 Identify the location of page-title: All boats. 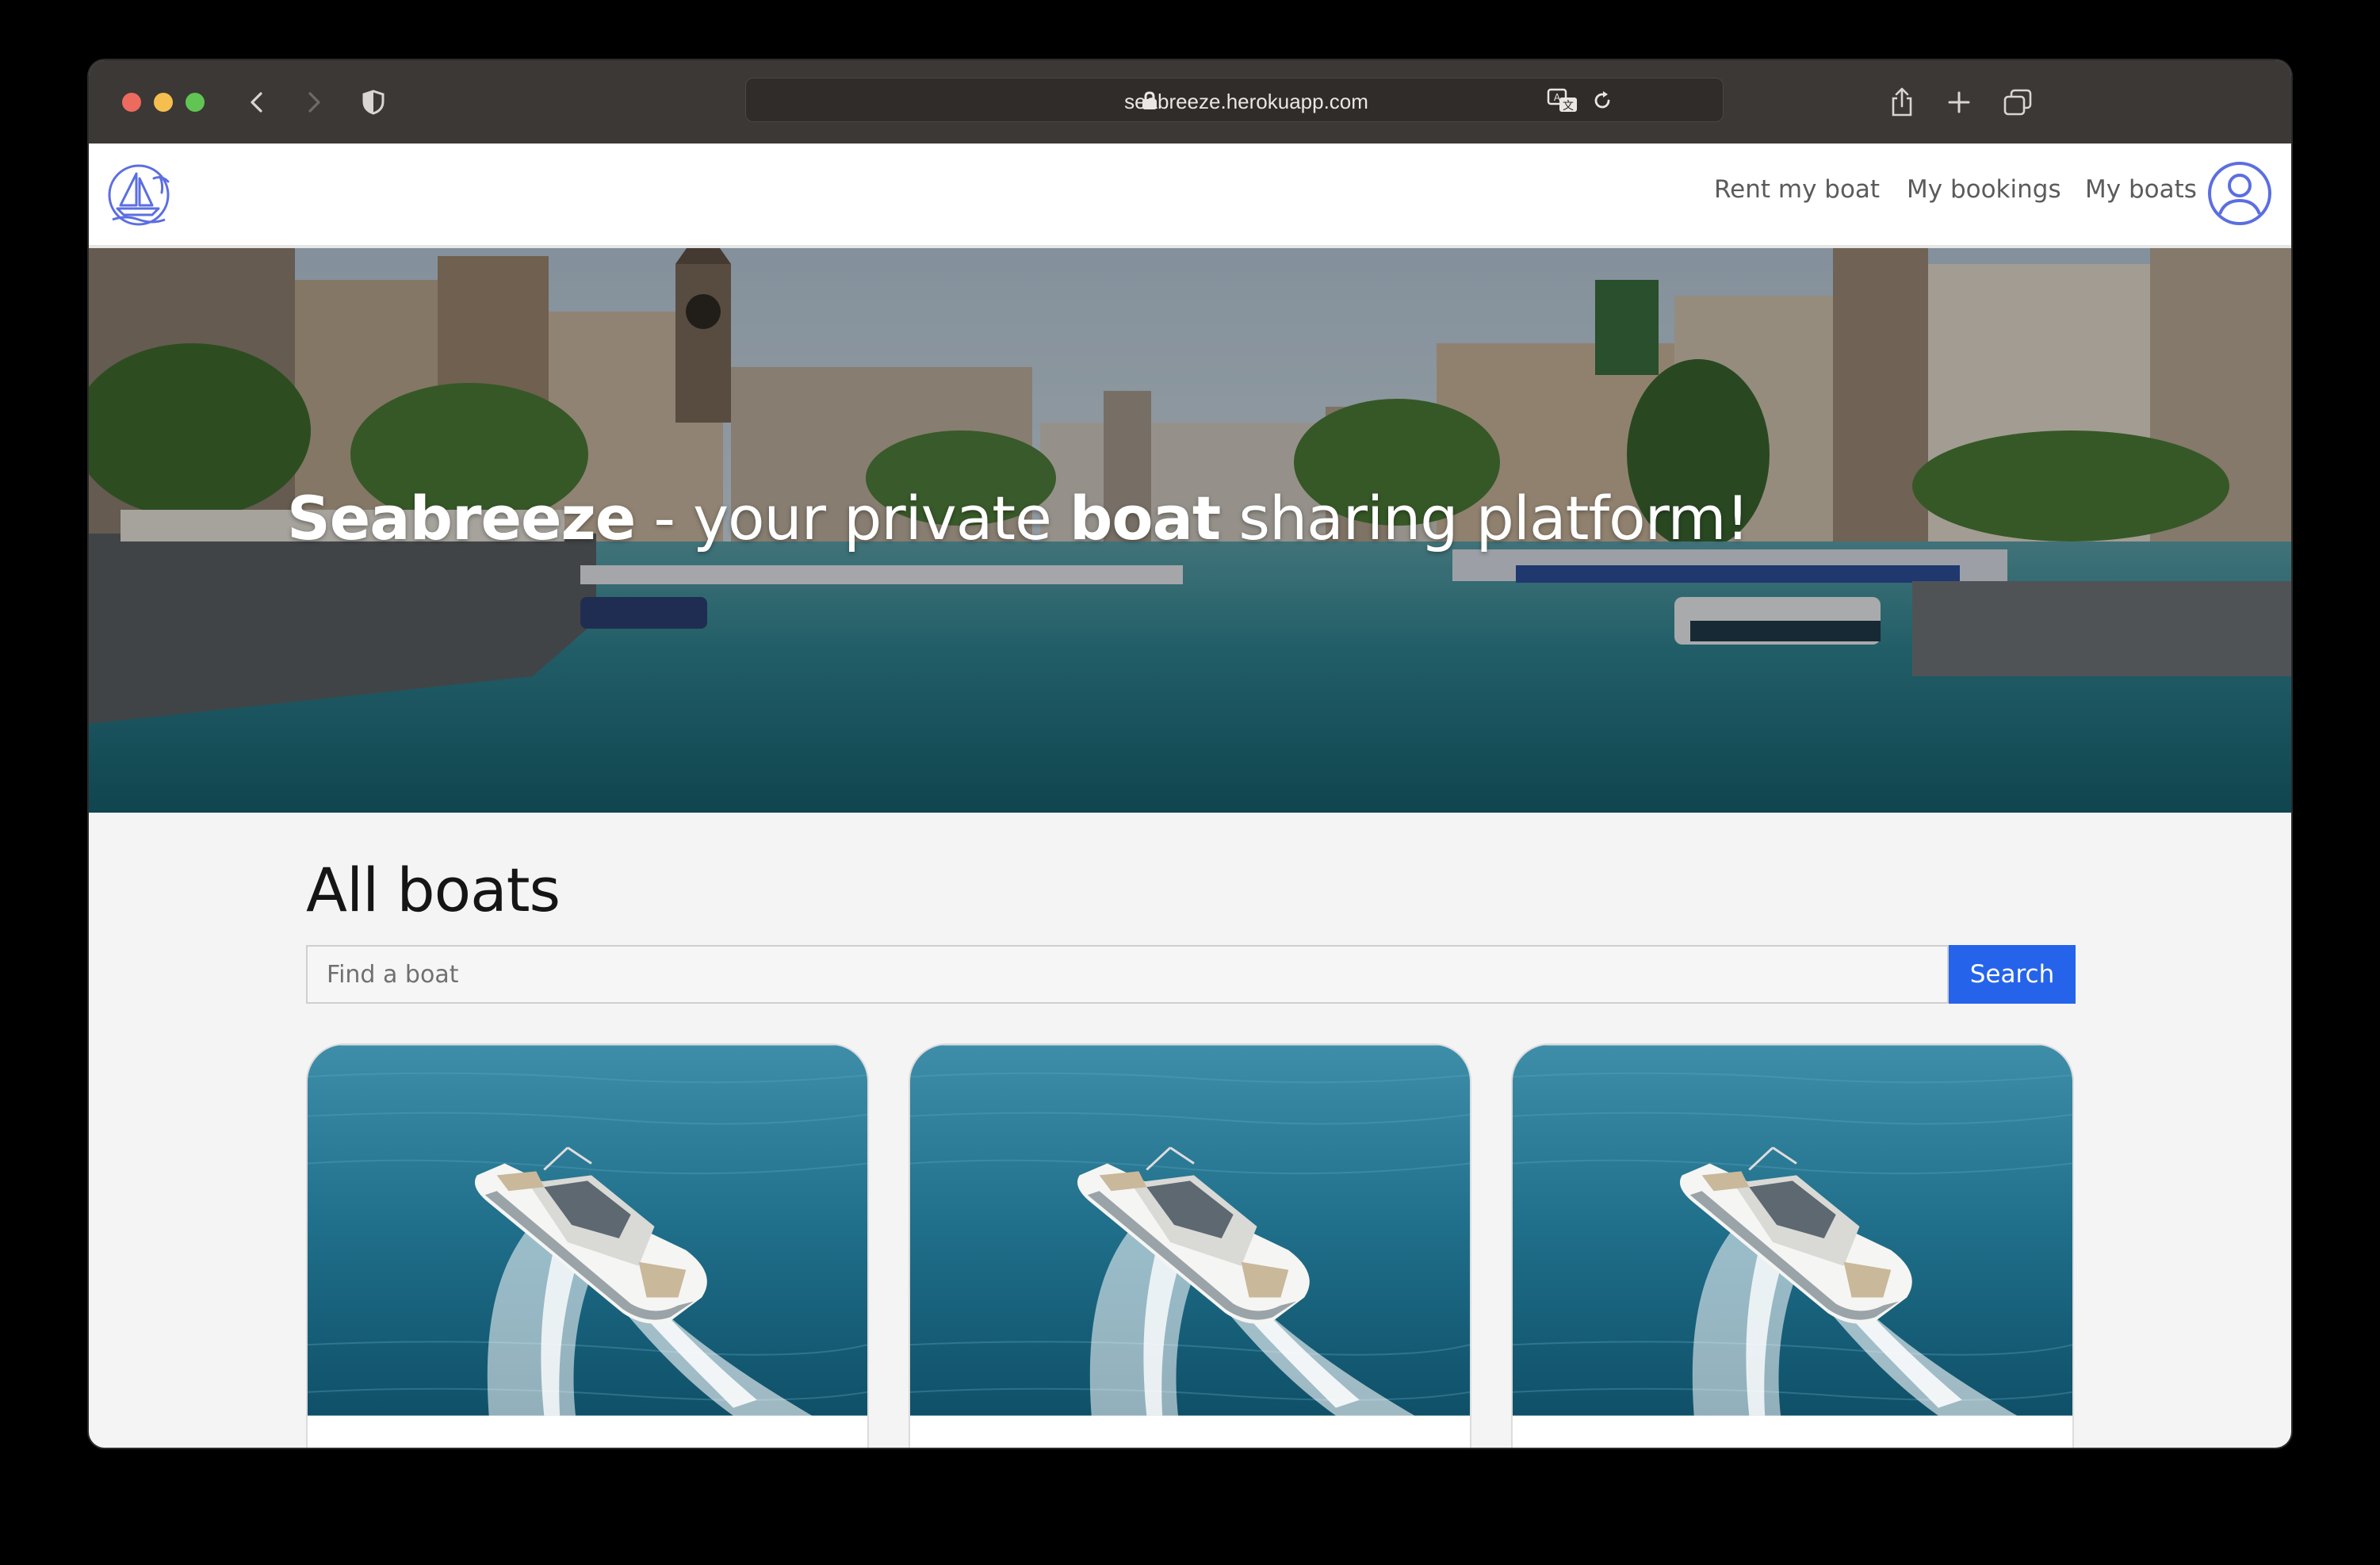
(433, 890).